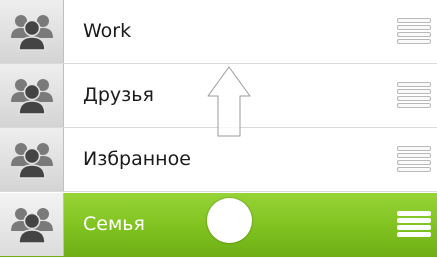 This screenshot has height=258, width=437. What do you see at coordinates (137, 159) in the screenshot?
I see `group-name: Избранное` at bounding box center [137, 159].